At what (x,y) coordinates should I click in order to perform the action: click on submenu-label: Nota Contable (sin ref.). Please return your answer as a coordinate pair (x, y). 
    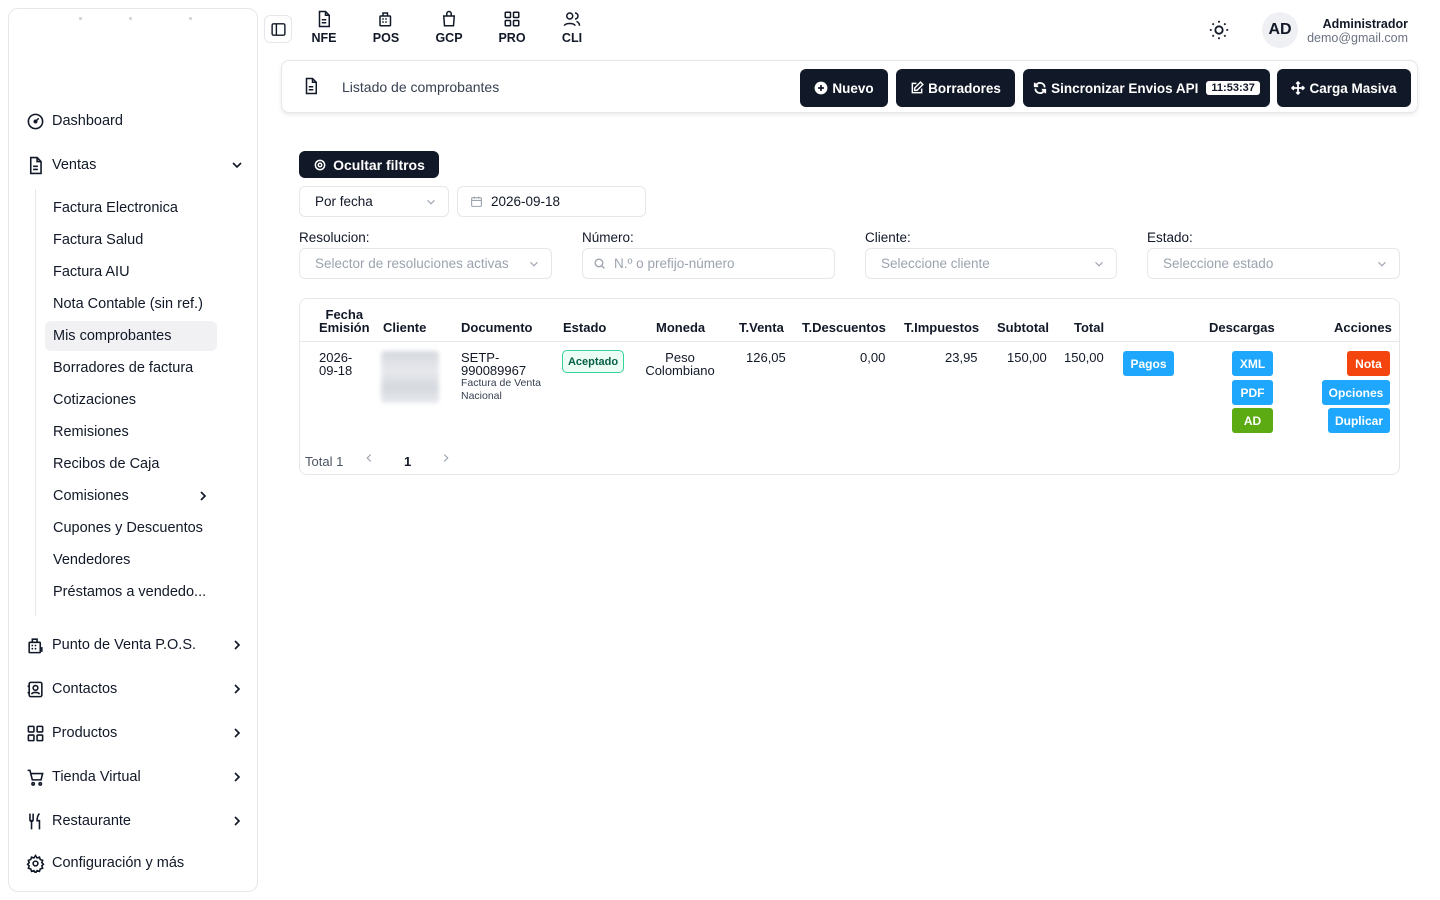
    Looking at the image, I should click on (128, 304).